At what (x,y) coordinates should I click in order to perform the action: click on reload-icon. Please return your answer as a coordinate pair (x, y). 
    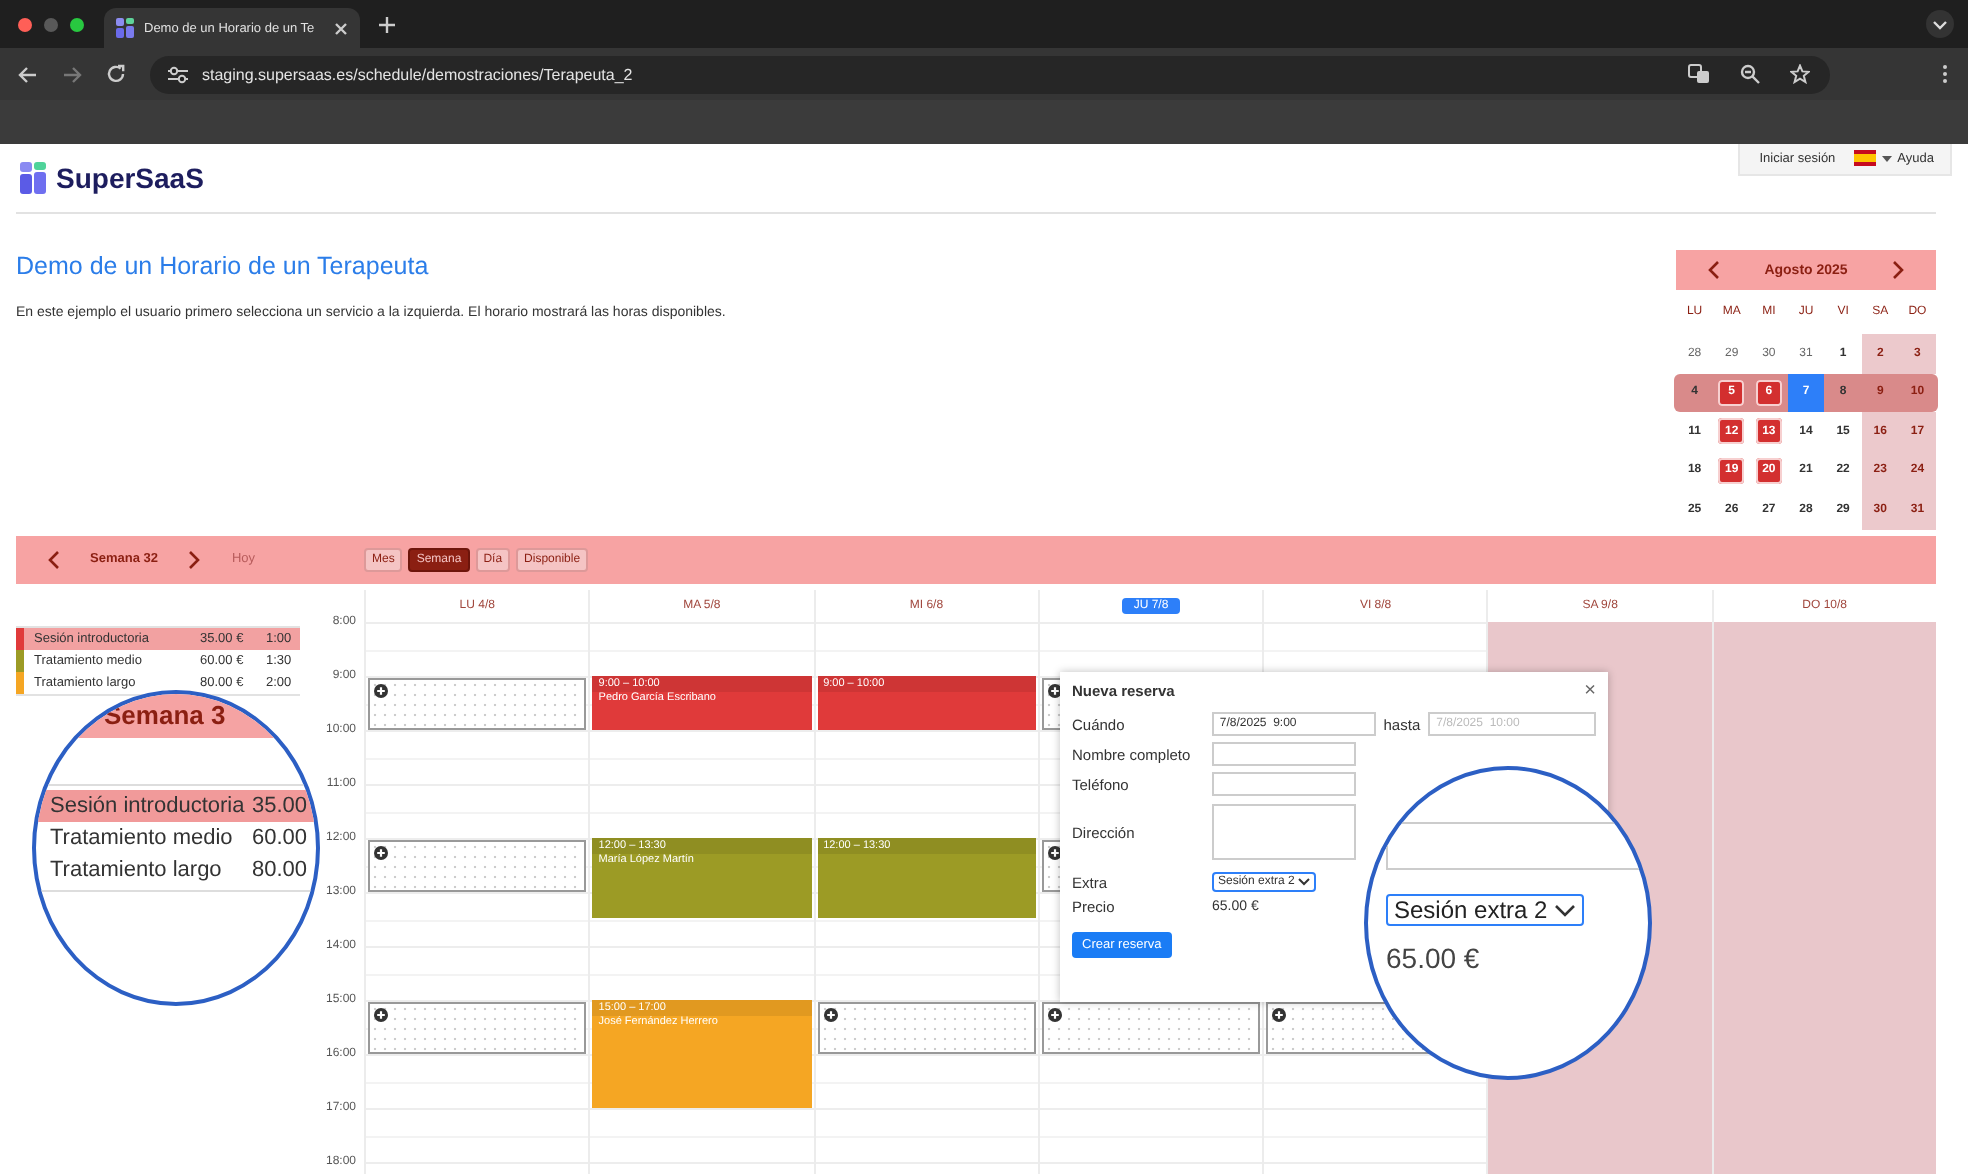
    Looking at the image, I should click on (116, 74).